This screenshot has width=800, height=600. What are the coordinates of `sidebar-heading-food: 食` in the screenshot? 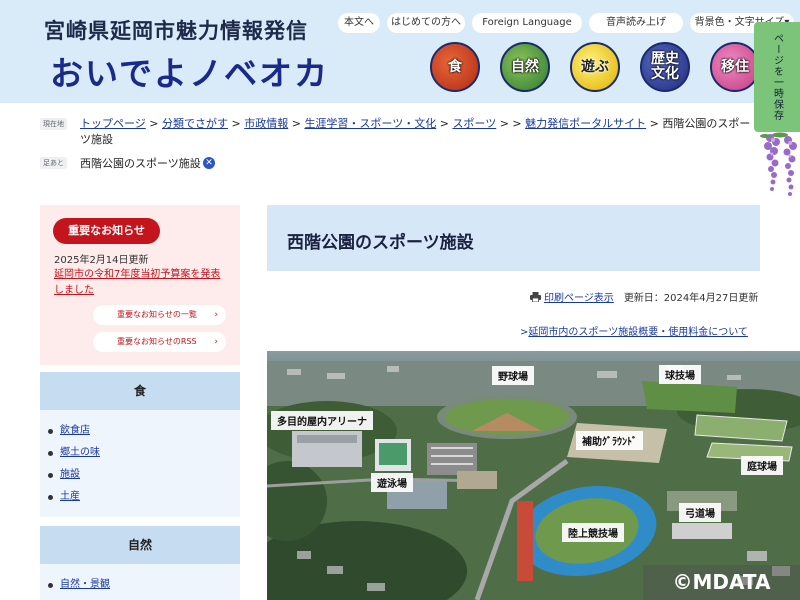 It's located at (140, 391).